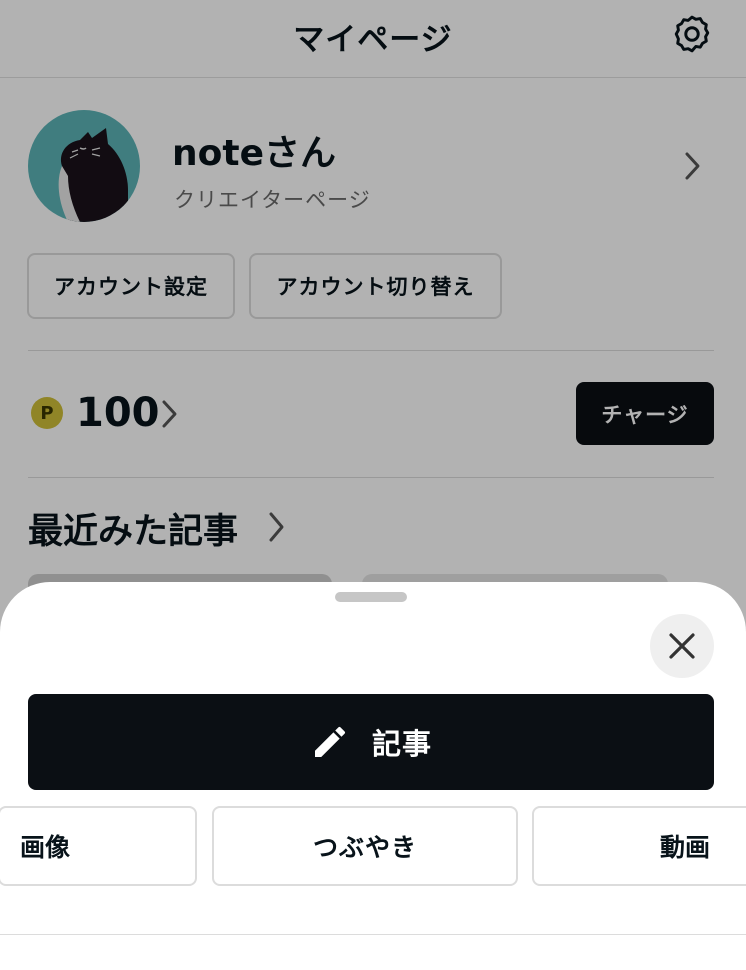  What do you see at coordinates (373, 934) in the screenshot?
I see `divider` at bounding box center [373, 934].